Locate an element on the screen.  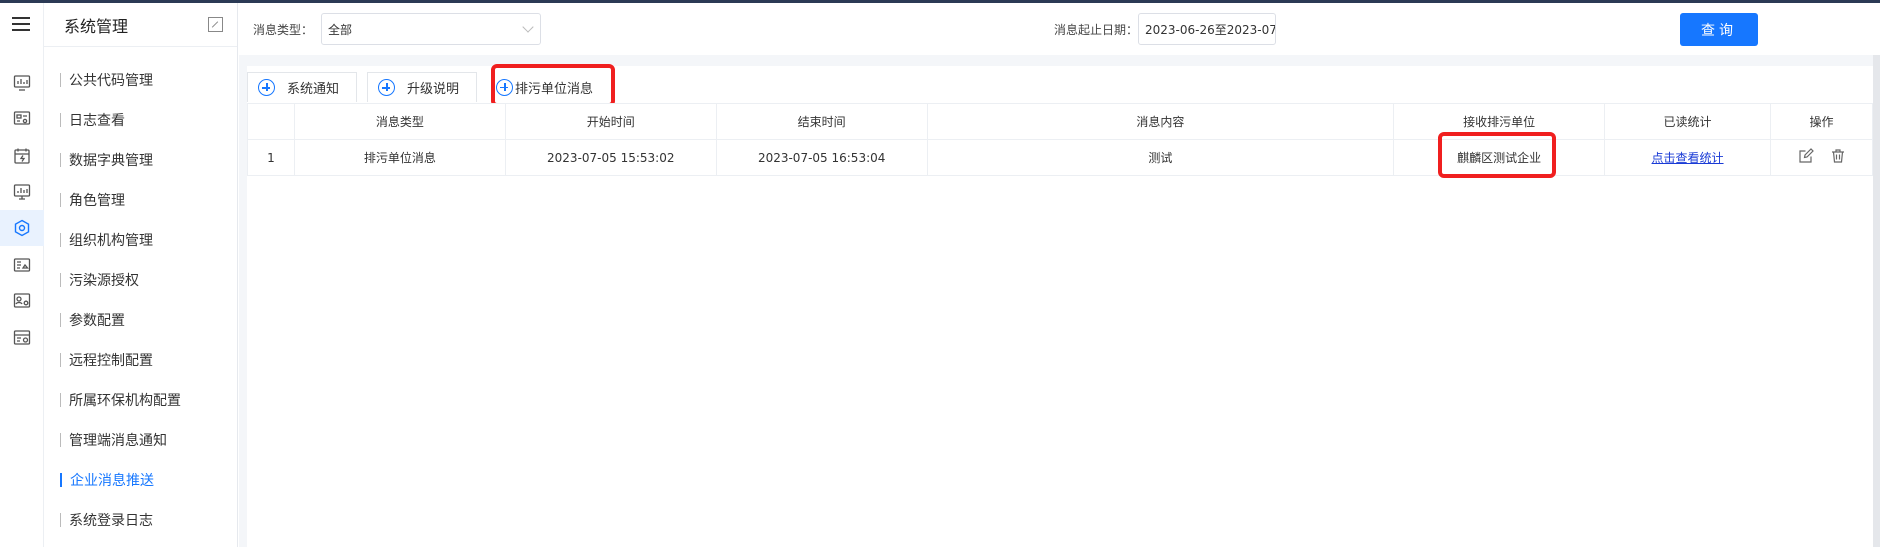
type-select: 全部 is located at coordinates (431, 29).